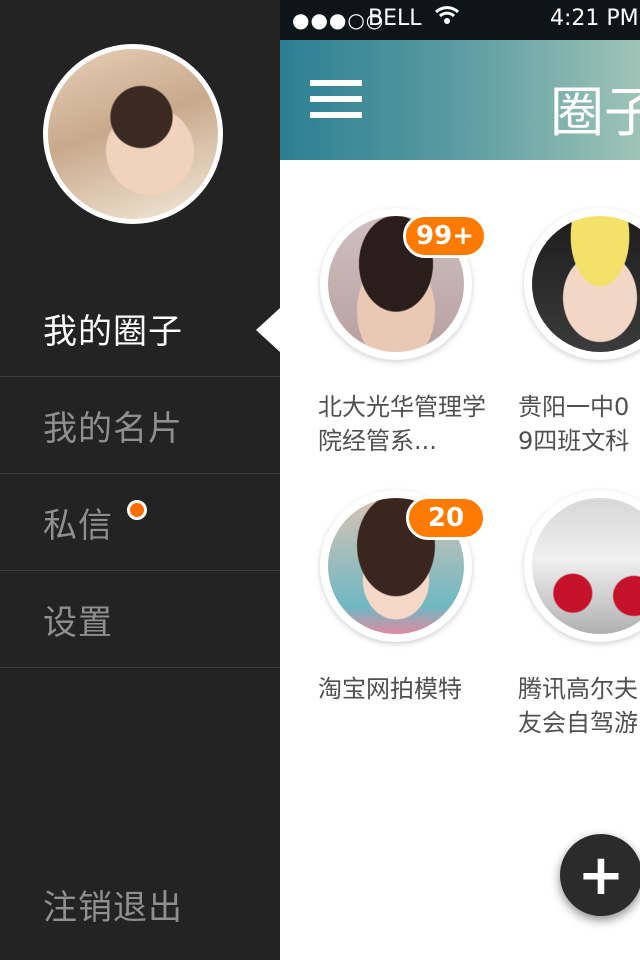  What do you see at coordinates (137, 510) in the screenshot?
I see `unread-dot-icon` at bounding box center [137, 510].